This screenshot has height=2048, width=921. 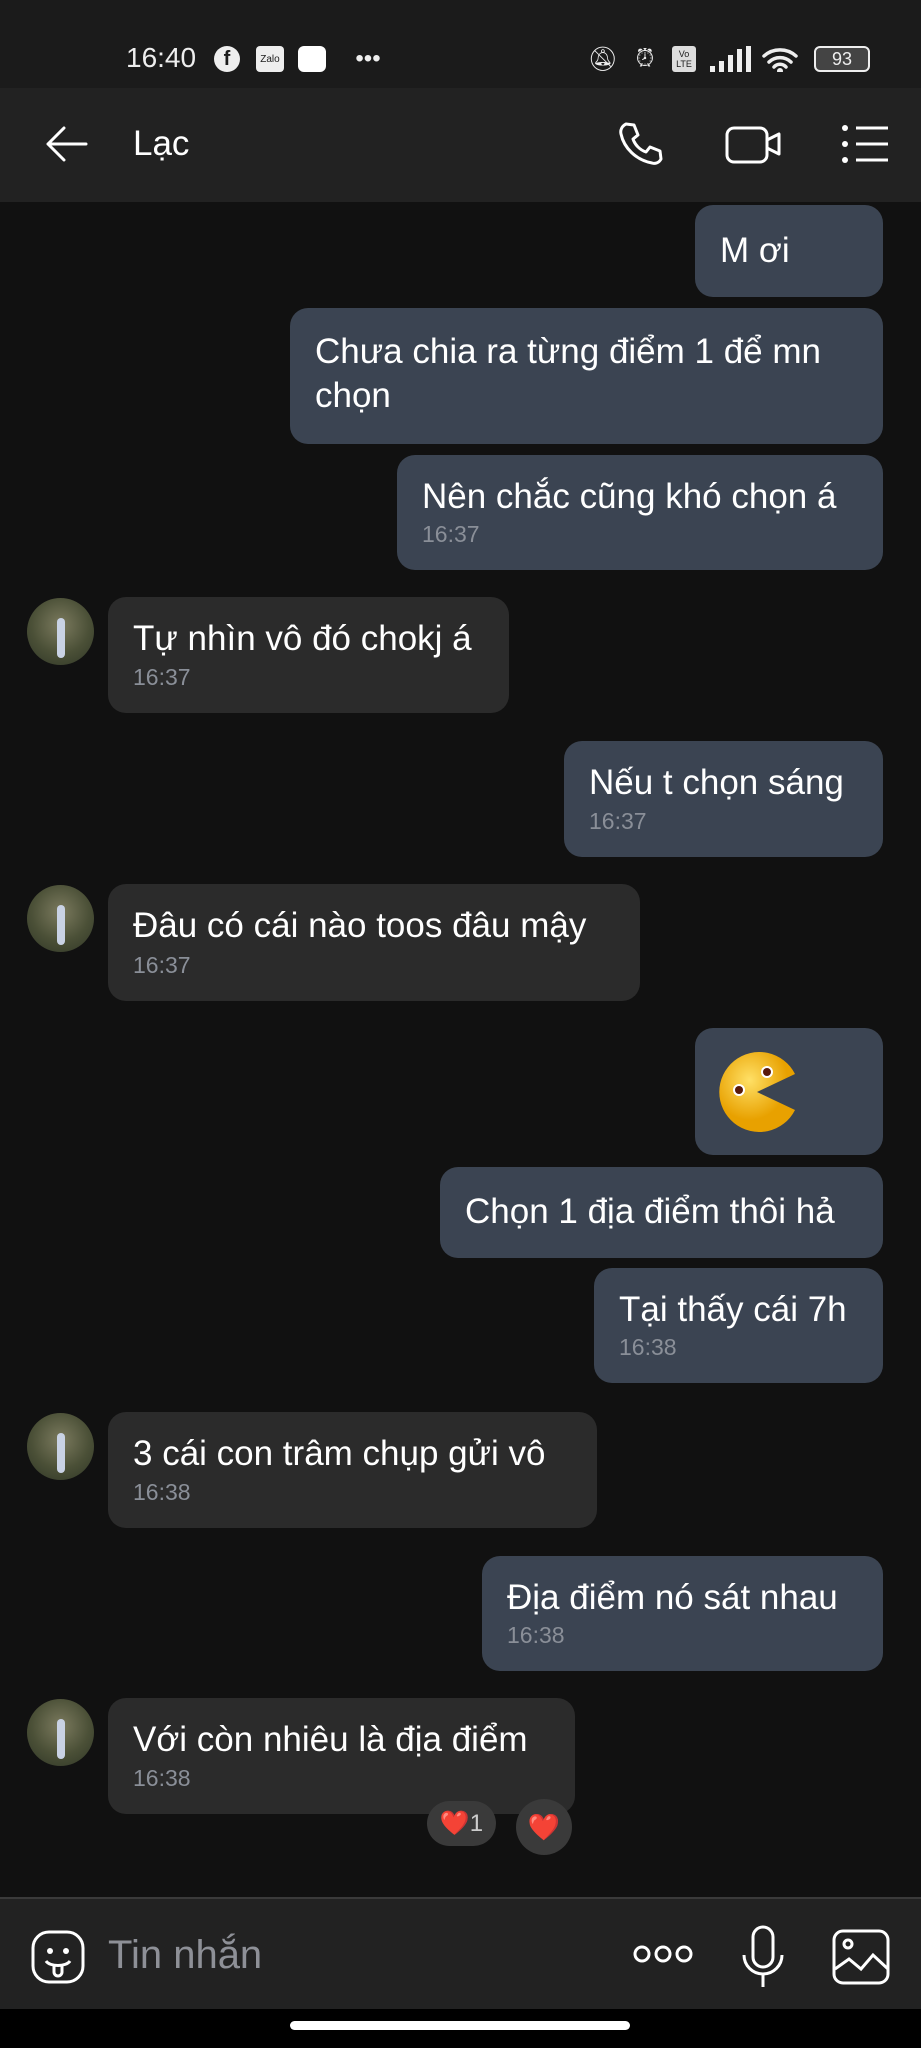 What do you see at coordinates (270, 59) in the screenshot?
I see `zalo-icon: Zalo` at bounding box center [270, 59].